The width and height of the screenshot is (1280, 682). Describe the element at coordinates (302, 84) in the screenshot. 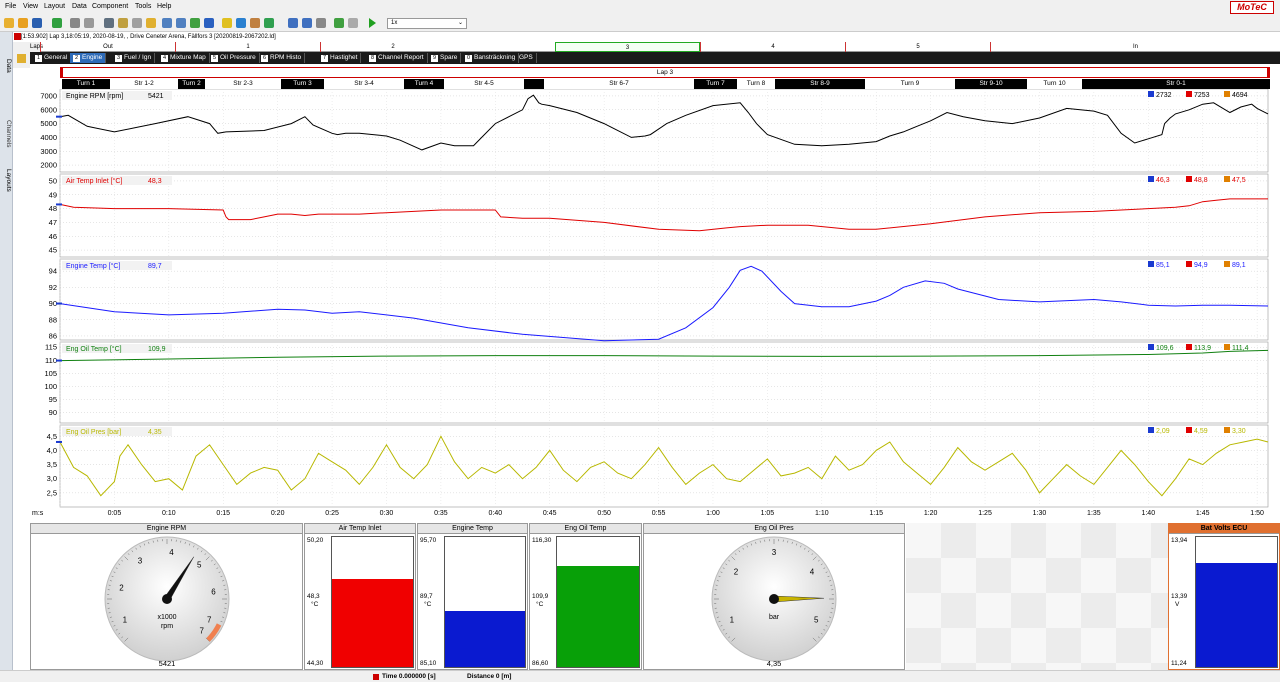

I see `sector-turn-3: Turn 3` at that location.